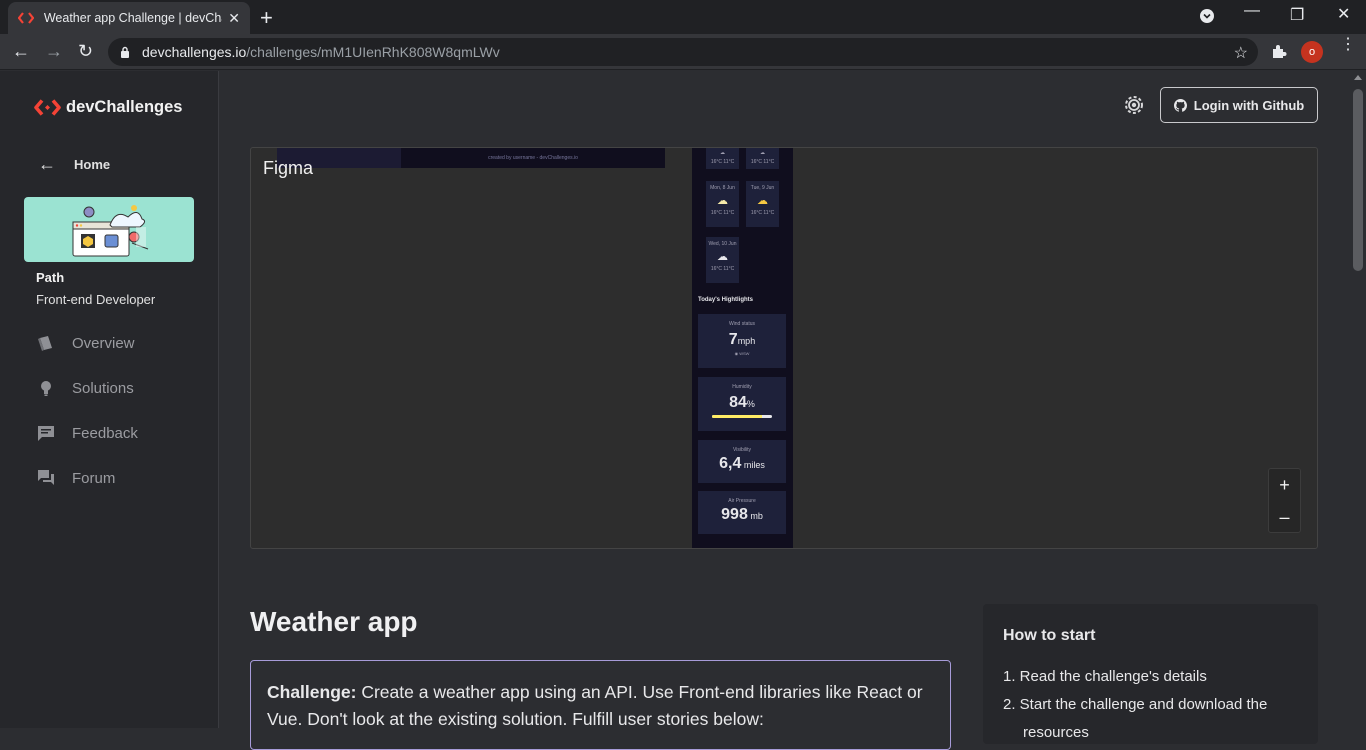 This screenshot has width=1366, height=750. What do you see at coordinates (722, 244) in the screenshot?
I see `forecast-day: Wed, 10 Jun` at bounding box center [722, 244].